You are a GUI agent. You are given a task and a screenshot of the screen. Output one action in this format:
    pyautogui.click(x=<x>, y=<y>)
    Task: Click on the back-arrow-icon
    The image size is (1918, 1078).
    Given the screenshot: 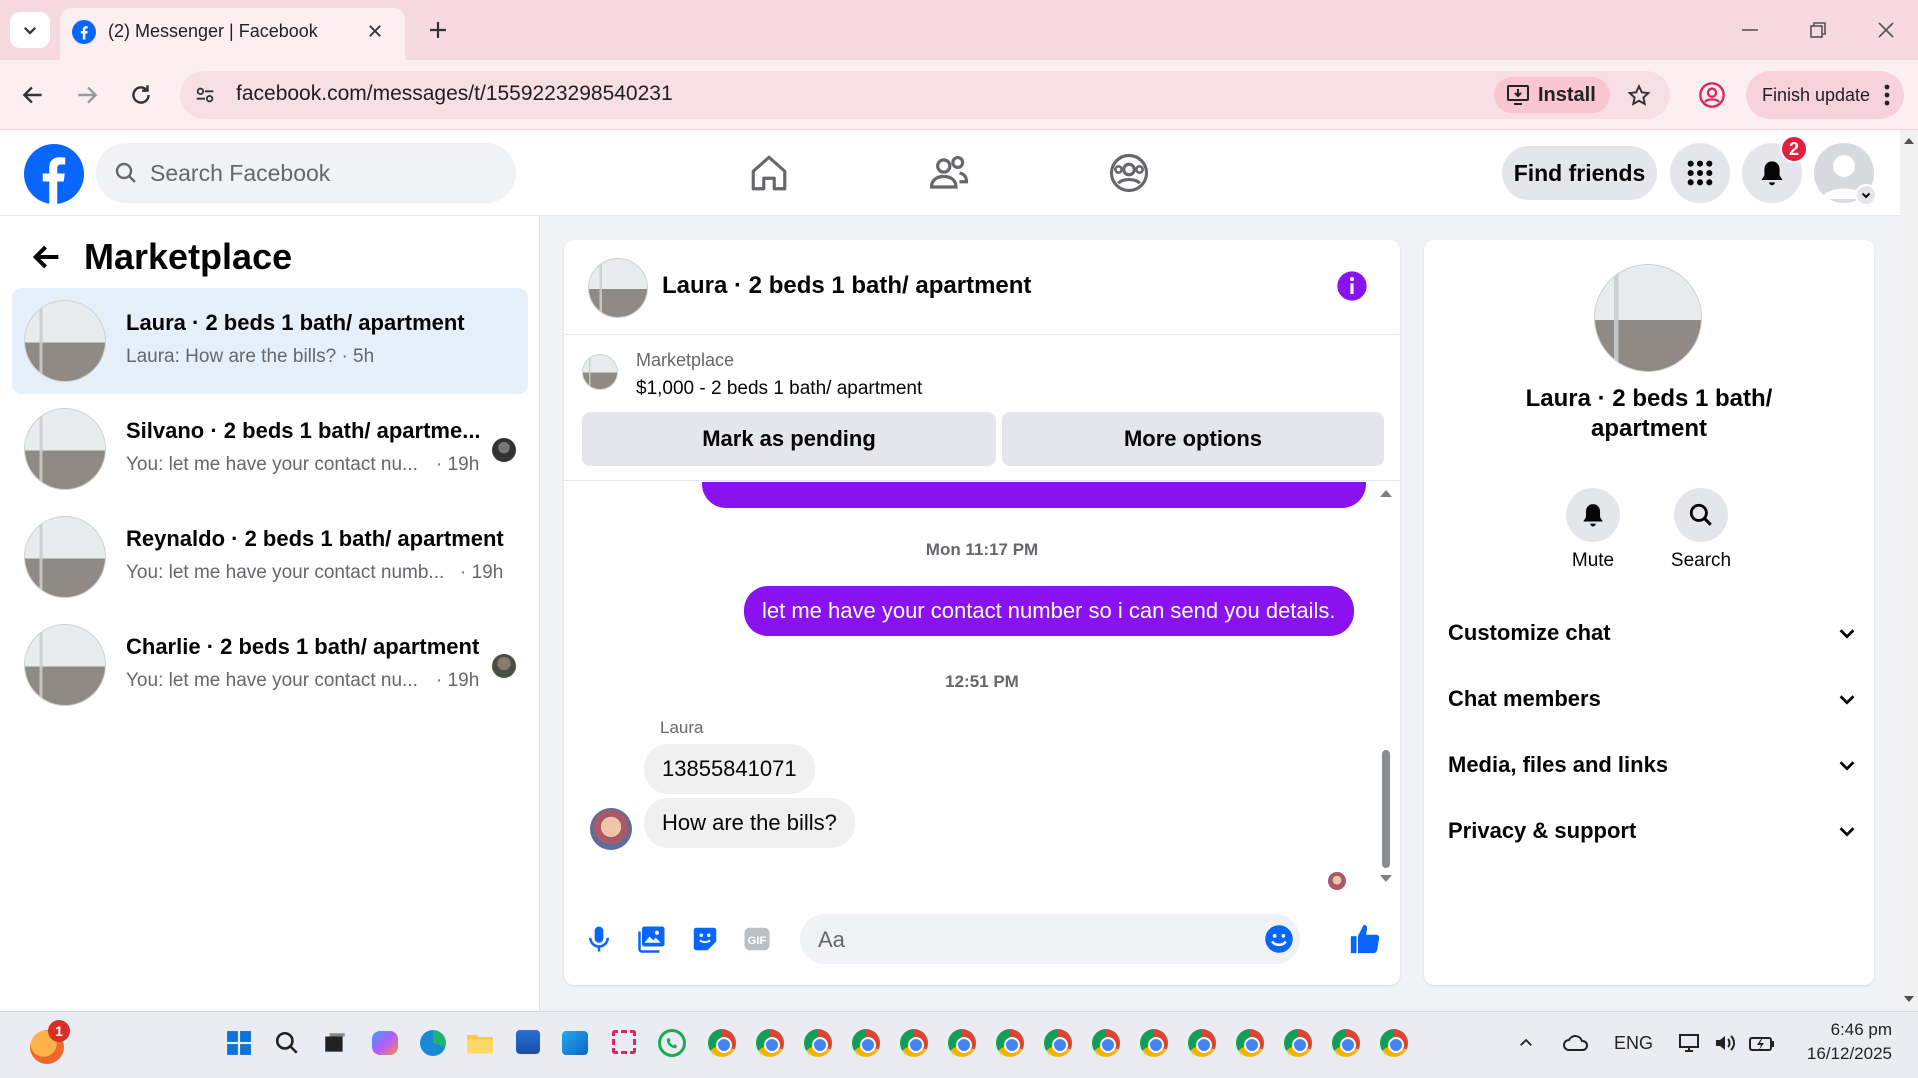 What is the action you would take?
    pyautogui.click(x=47, y=257)
    